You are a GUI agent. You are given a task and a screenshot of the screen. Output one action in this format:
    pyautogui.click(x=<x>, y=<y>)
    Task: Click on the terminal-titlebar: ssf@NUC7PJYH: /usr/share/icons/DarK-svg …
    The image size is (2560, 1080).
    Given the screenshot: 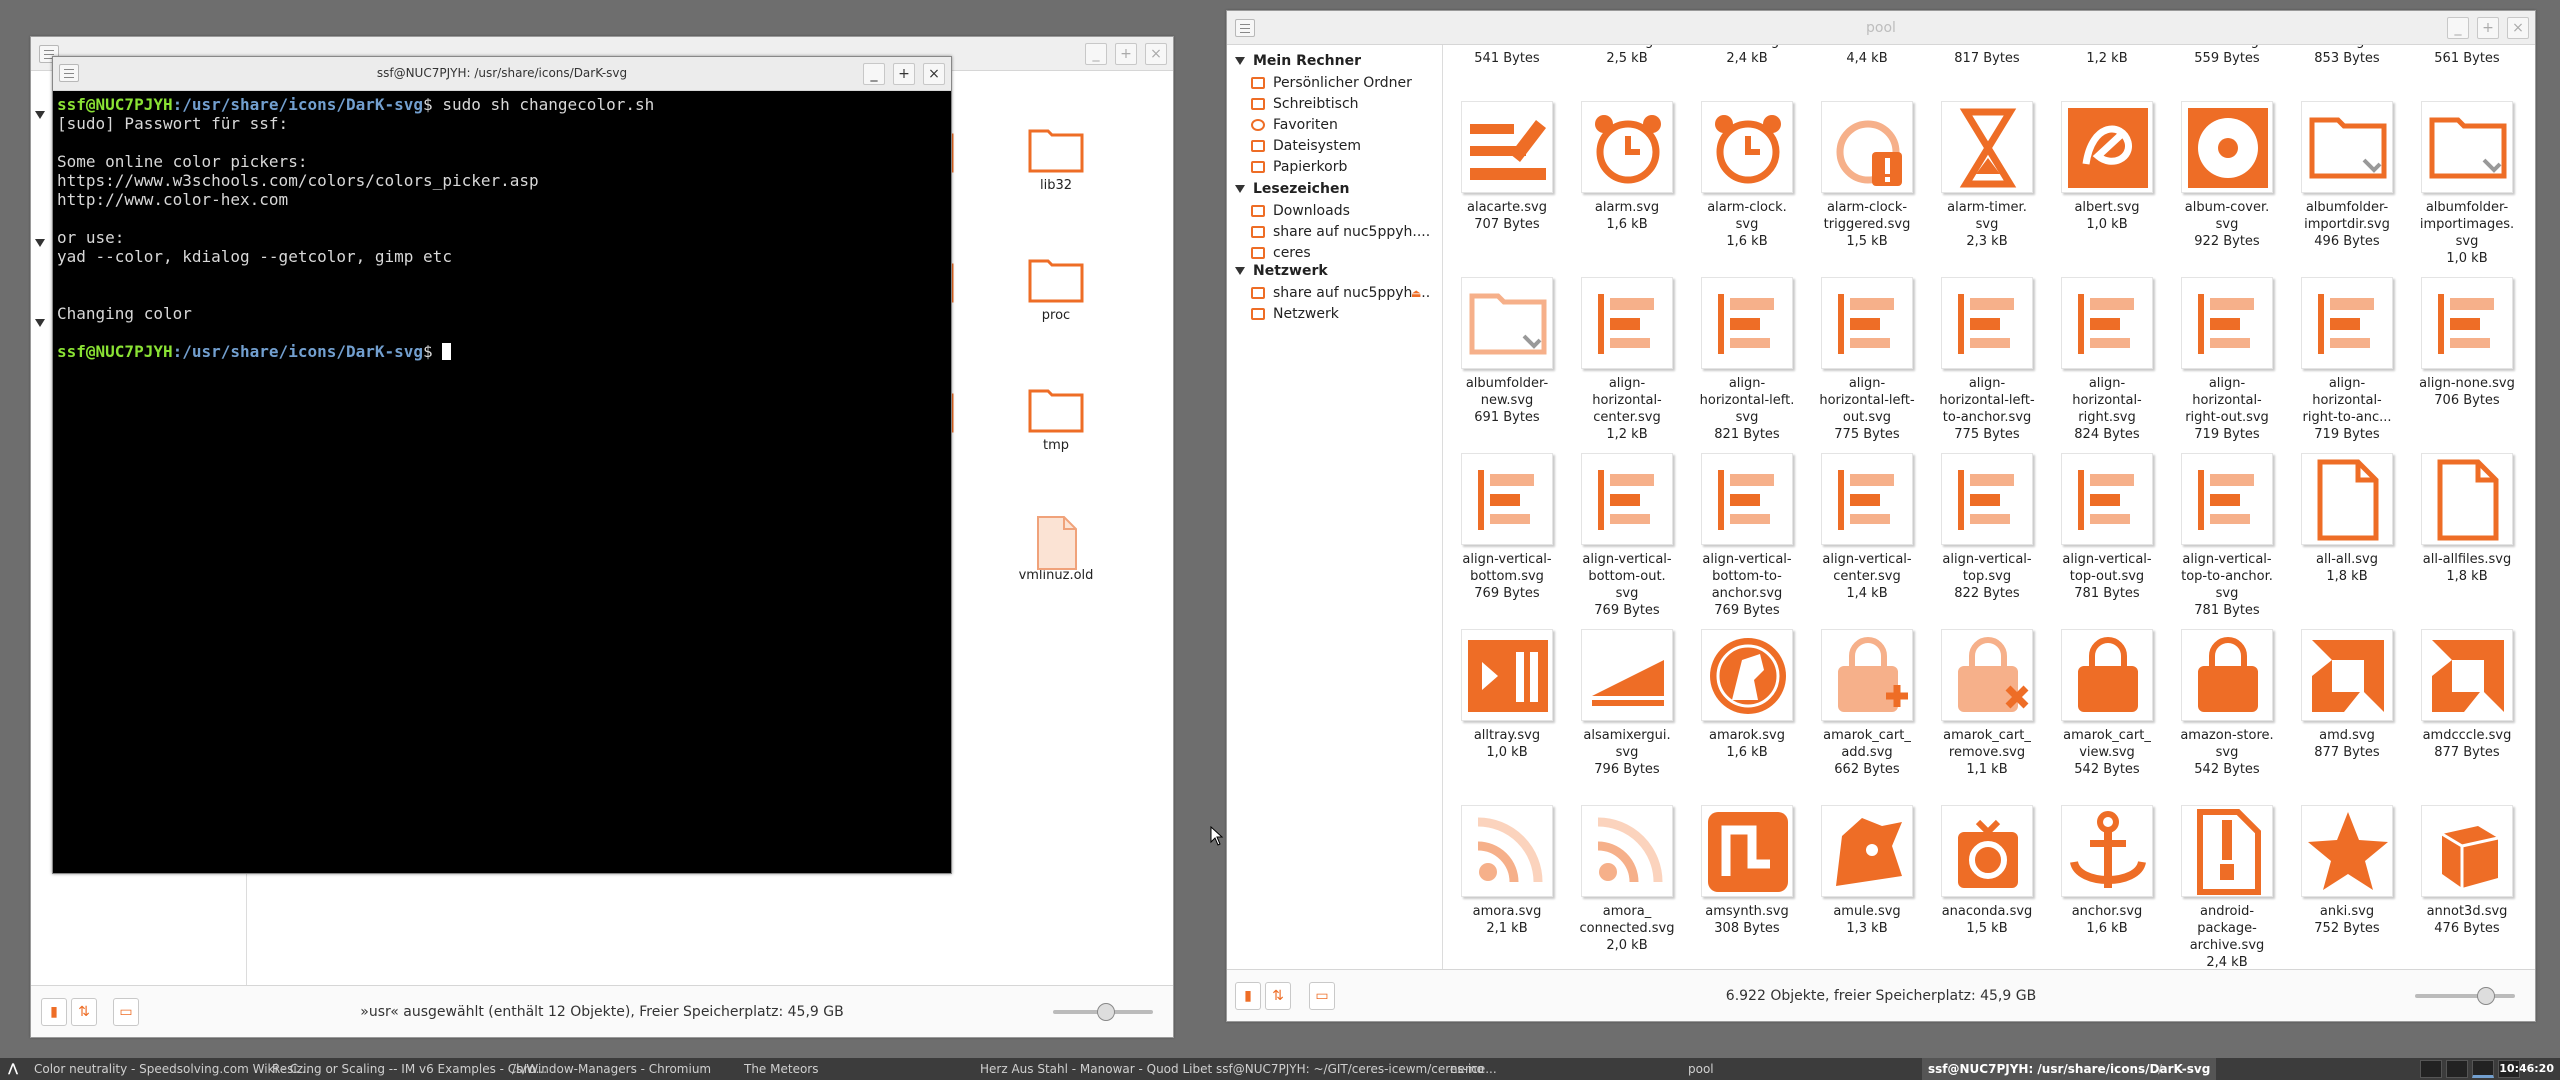 What is the action you would take?
    pyautogui.click(x=502, y=74)
    